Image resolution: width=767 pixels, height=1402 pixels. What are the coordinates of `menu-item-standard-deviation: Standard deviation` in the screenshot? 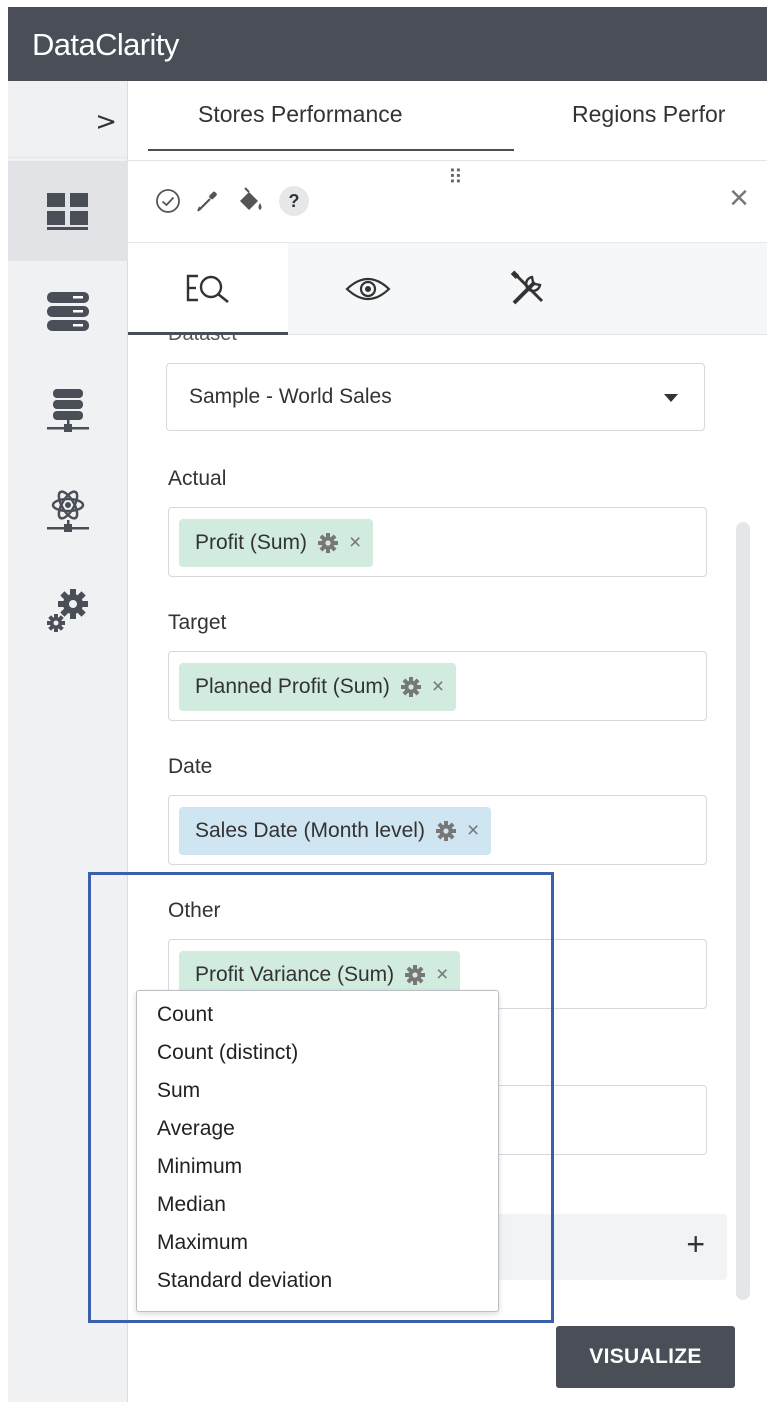 It's located at (244, 1281).